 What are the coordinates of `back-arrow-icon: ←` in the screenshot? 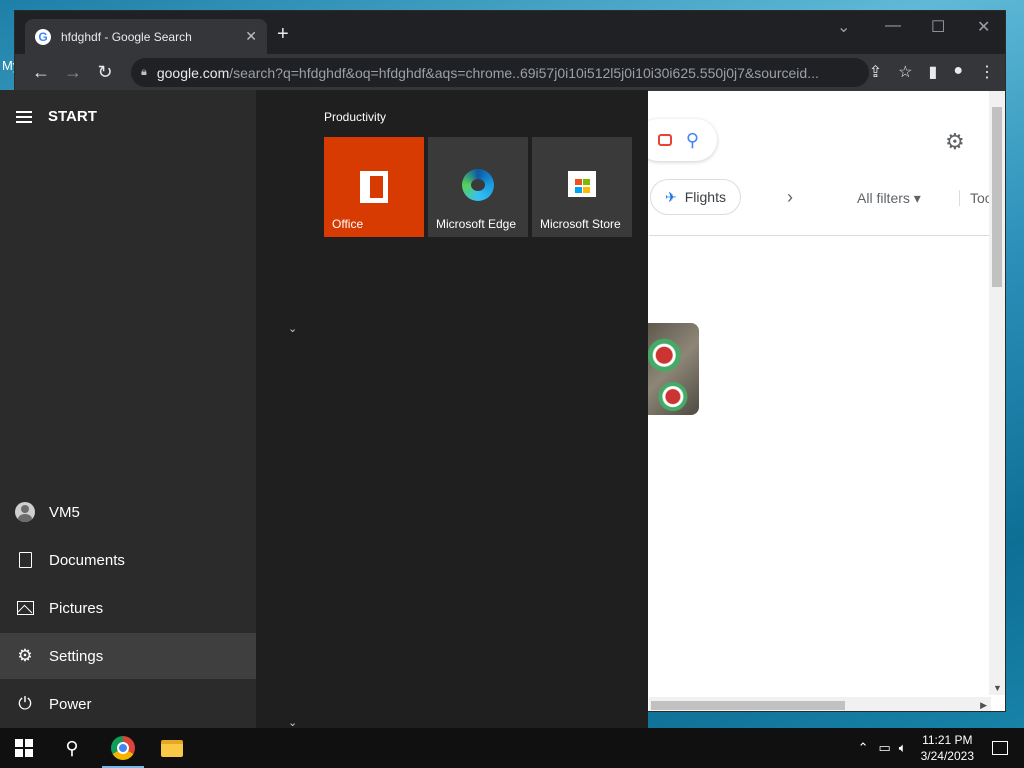 It's located at (41, 72).